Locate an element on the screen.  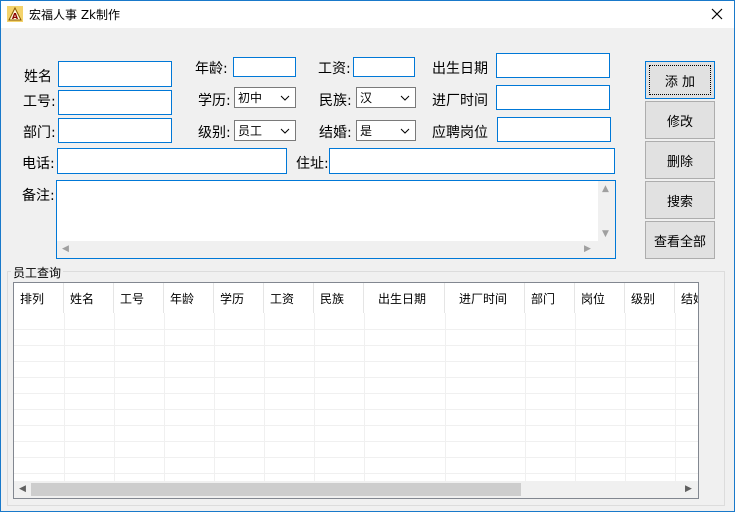
delete-button: 删除 is located at coordinates (680, 160).